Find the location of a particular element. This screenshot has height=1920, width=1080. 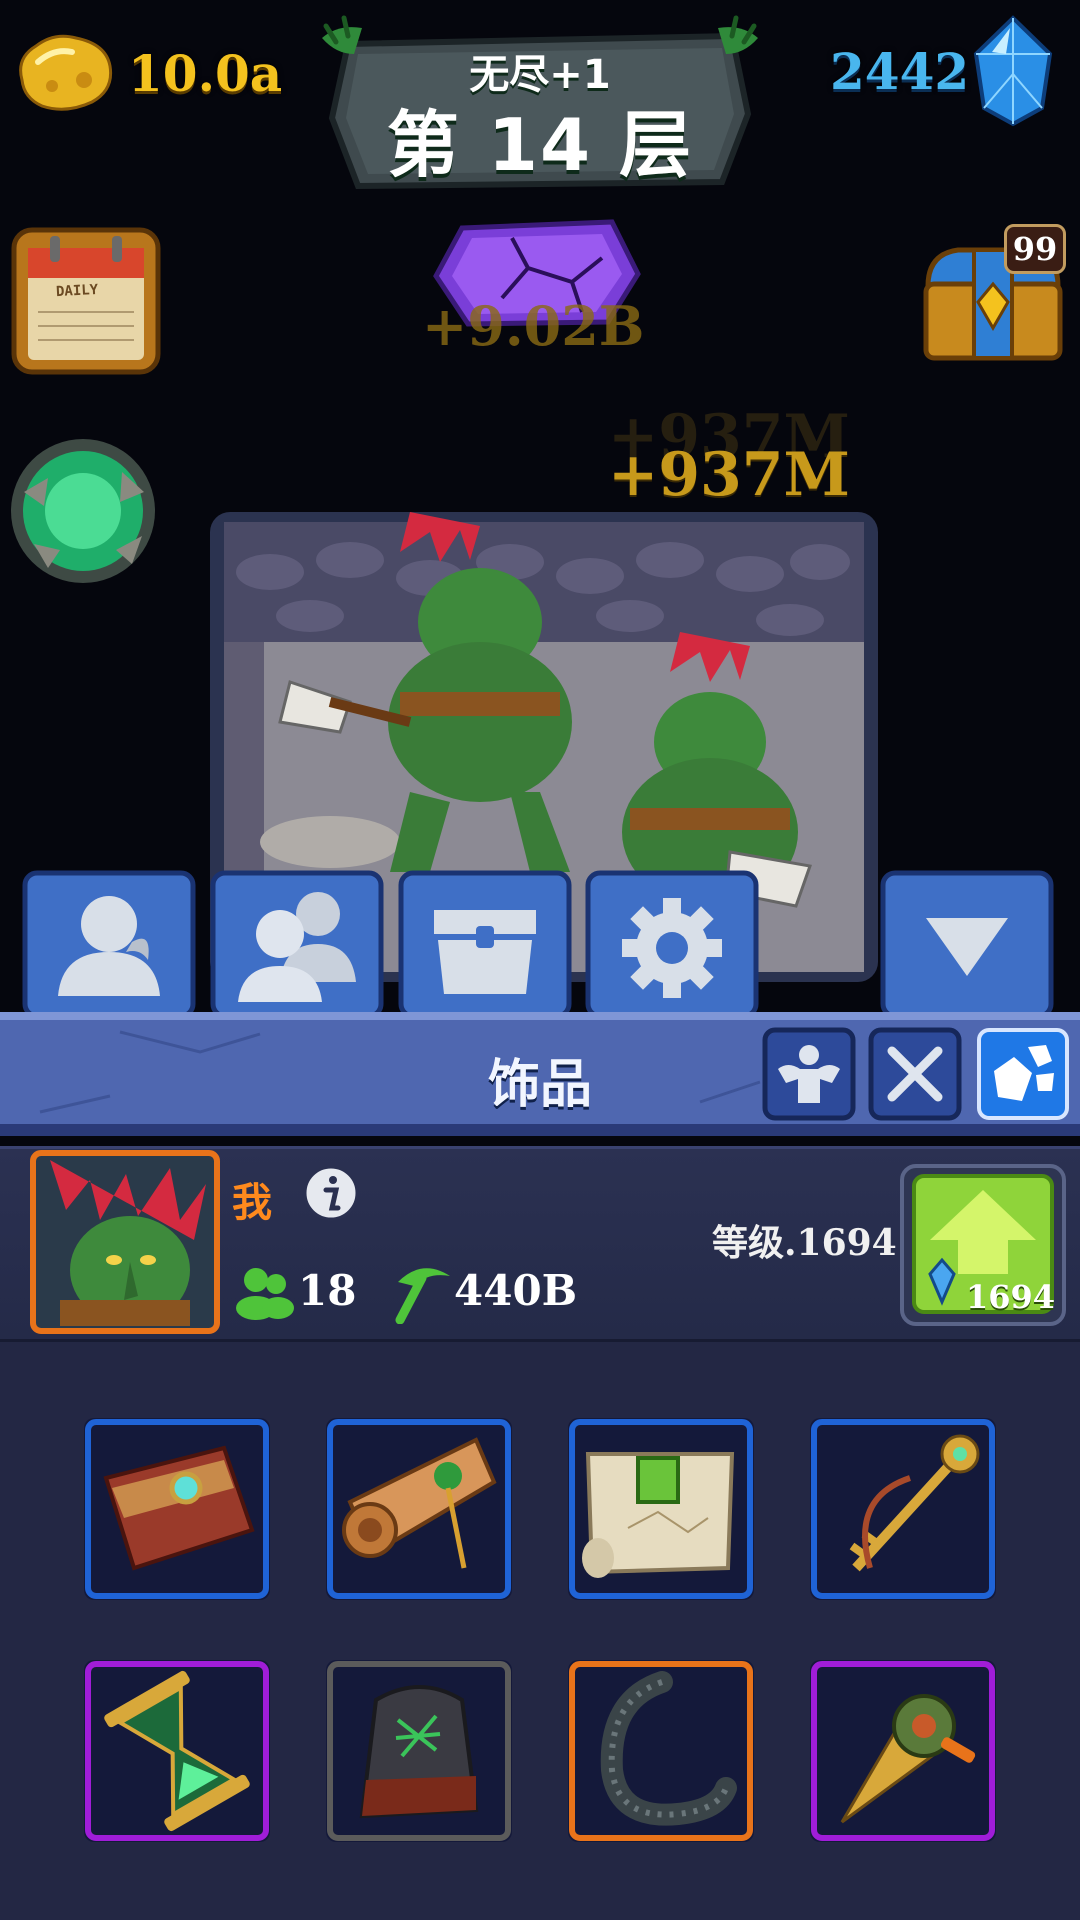

chest-icon is located at coordinates (485, 952).